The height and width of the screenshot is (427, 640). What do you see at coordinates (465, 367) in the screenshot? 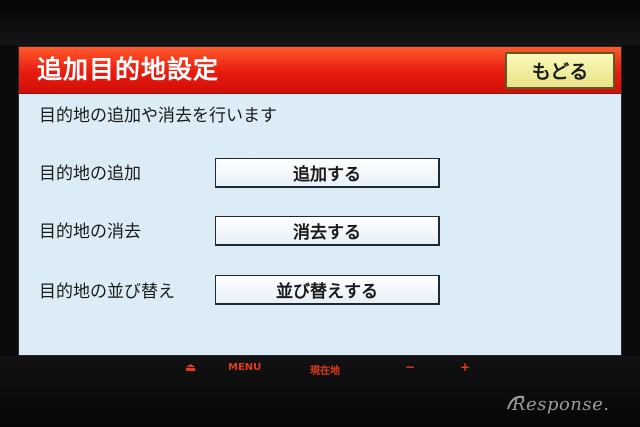
I see `zoom-in-button: +` at bounding box center [465, 367].